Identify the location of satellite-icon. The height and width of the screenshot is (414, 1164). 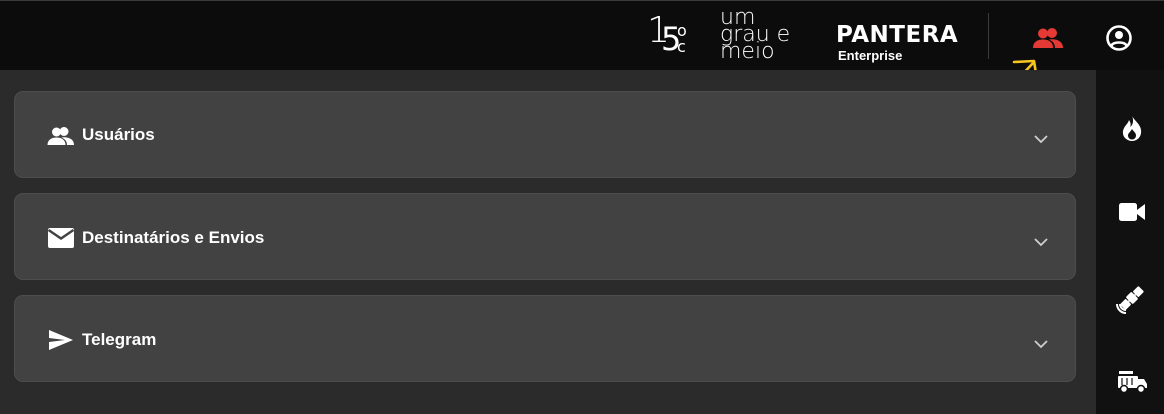
(1130, 300).